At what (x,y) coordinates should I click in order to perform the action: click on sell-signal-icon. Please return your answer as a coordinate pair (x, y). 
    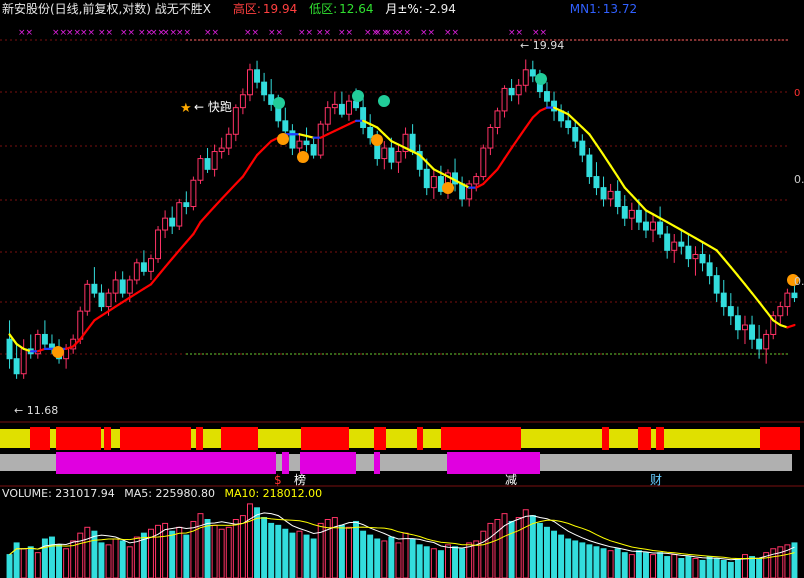
    Looking at the image, I should click on (358, 96).